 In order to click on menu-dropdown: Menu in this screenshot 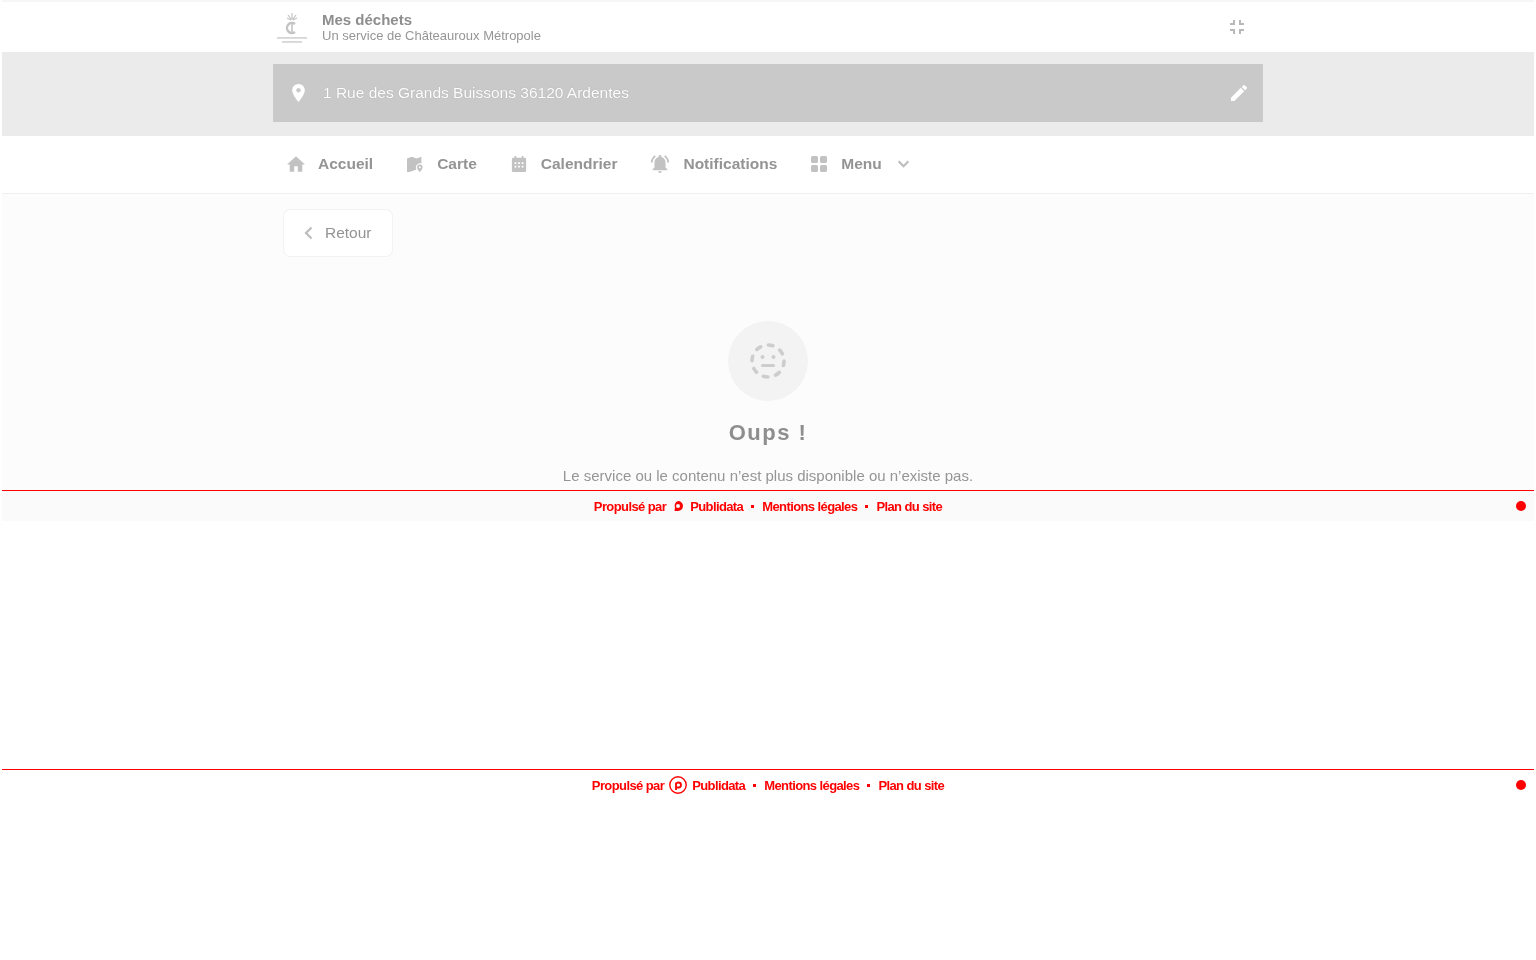, I will do `click(860, 164)`.